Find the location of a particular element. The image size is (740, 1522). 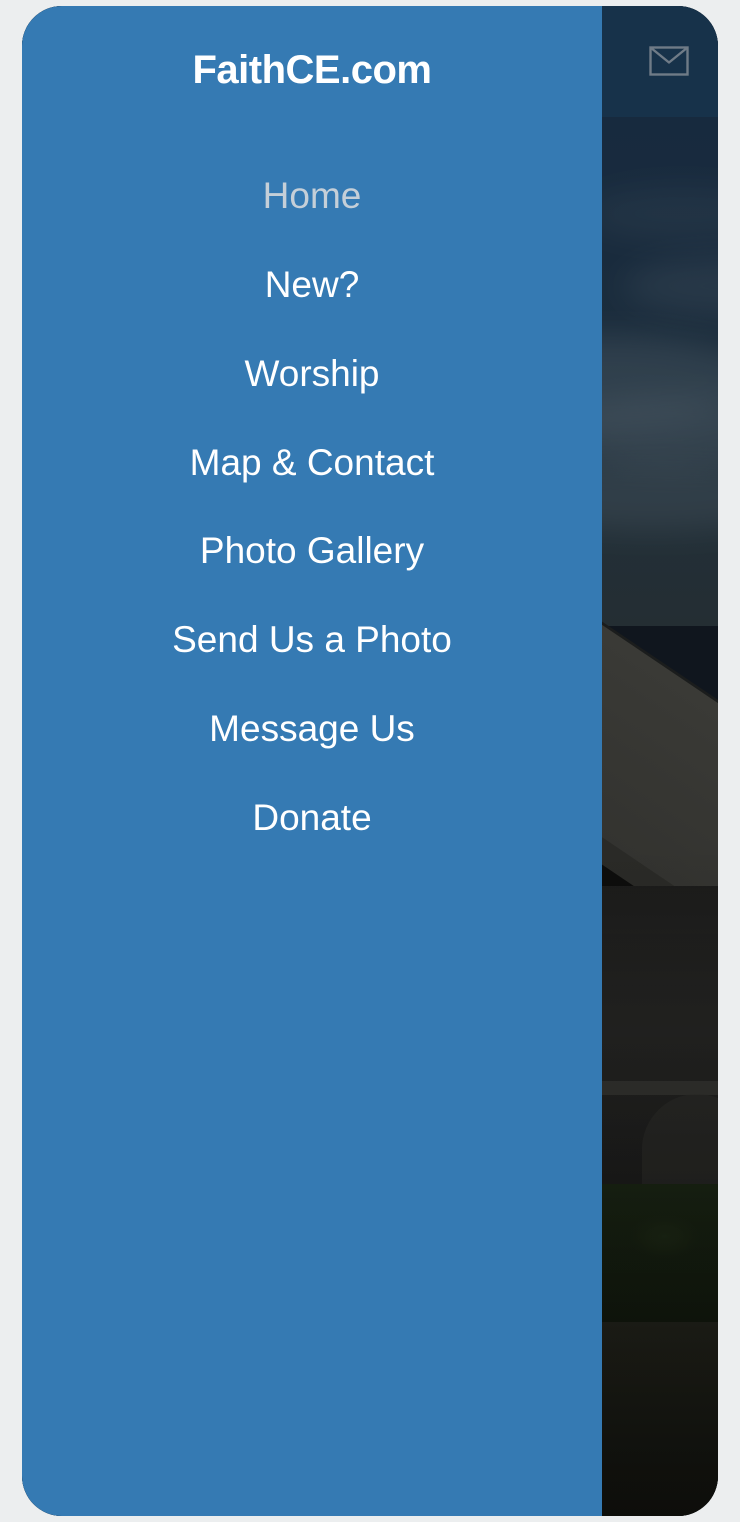

message-us-button is located at coordinates (669, 61).